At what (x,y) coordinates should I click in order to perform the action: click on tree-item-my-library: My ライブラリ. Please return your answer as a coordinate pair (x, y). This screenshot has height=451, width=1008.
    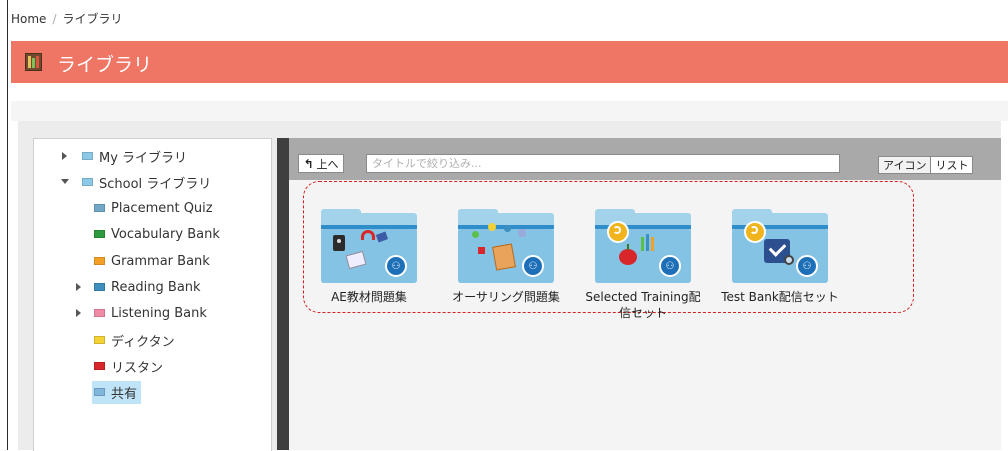
    Looking at the image, I should click on (124, 156).